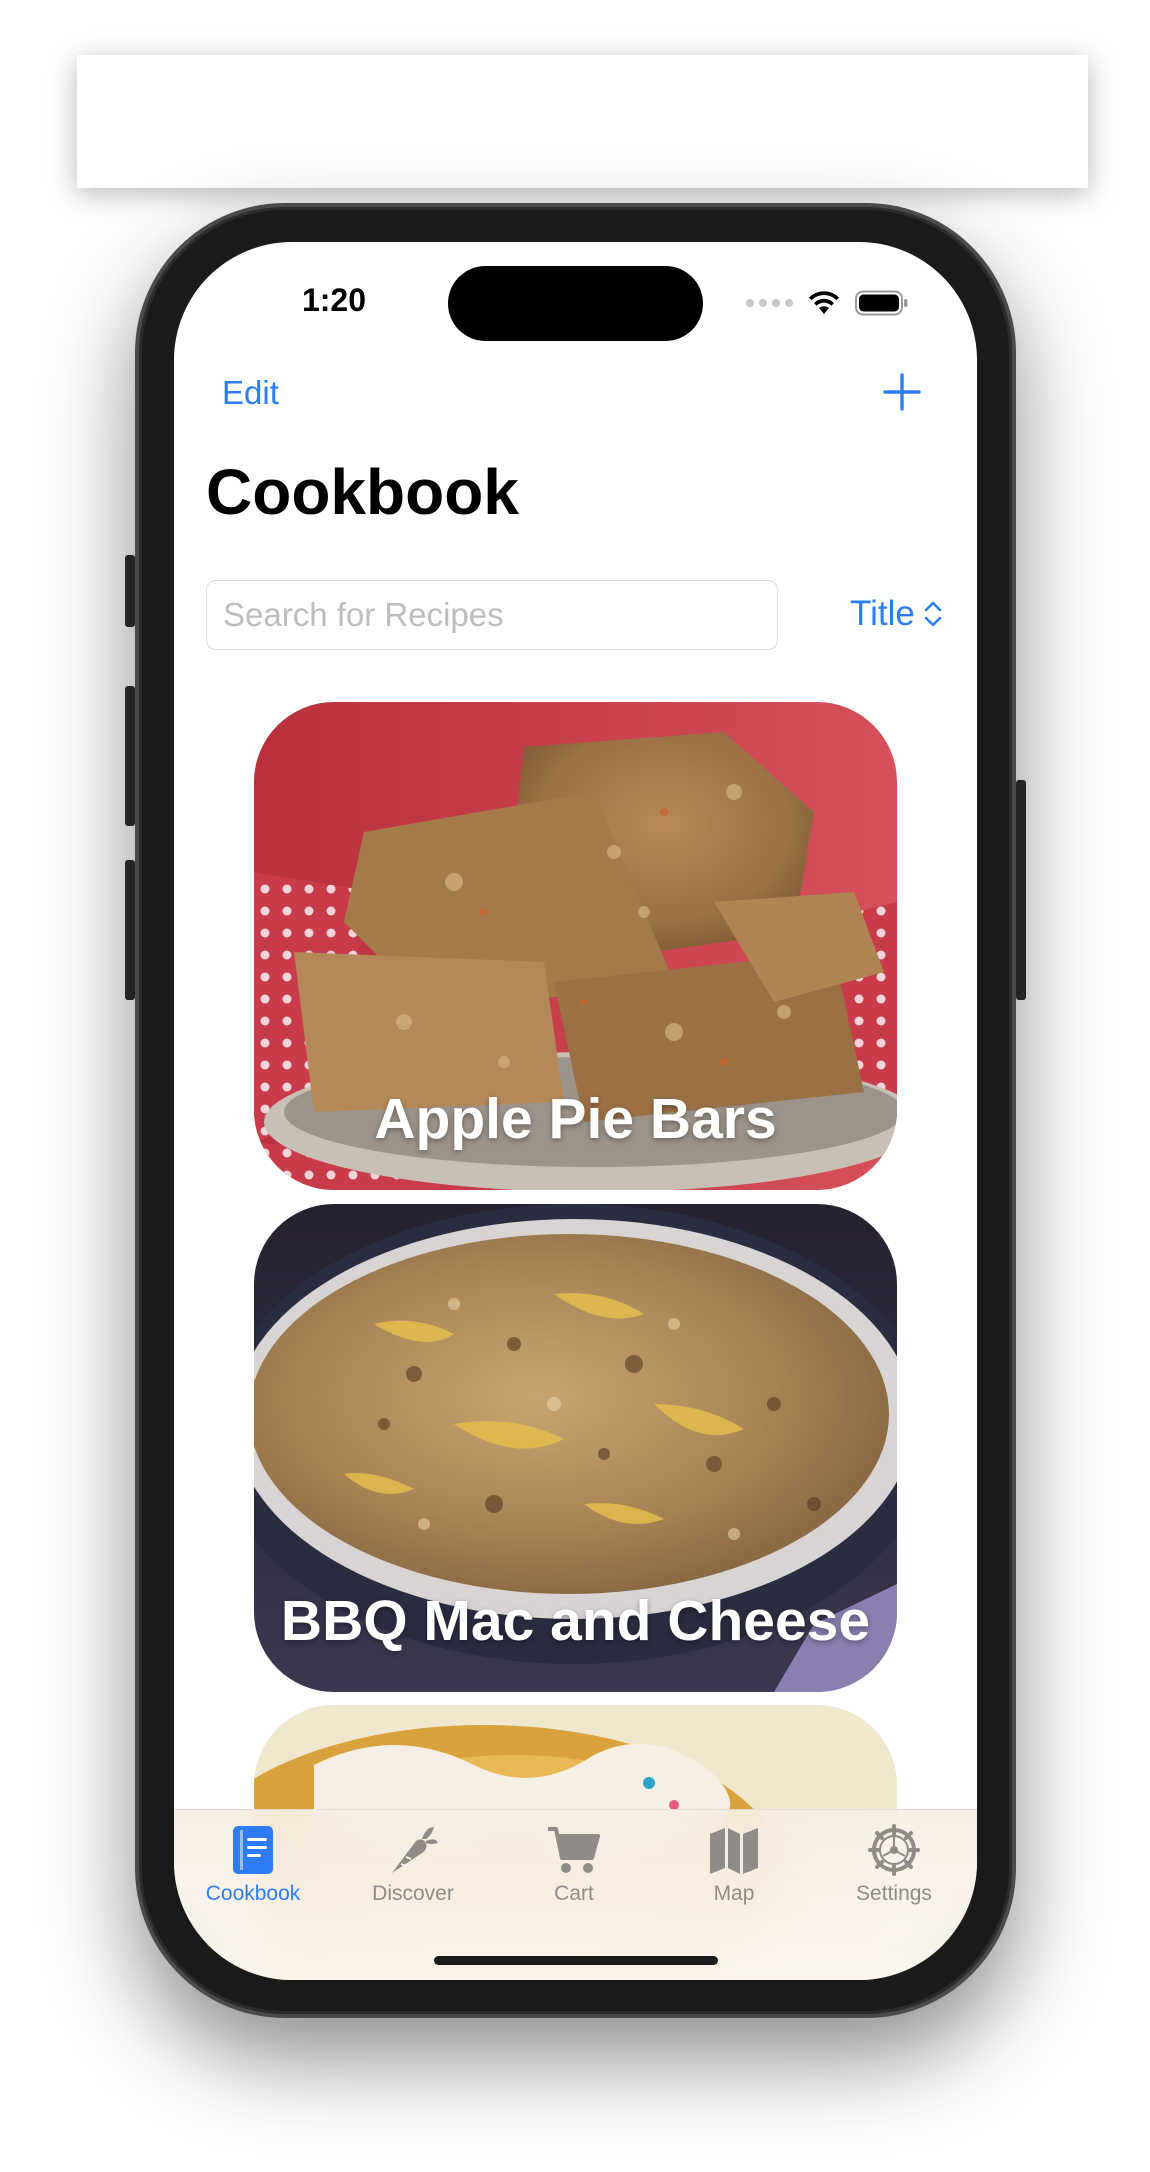 This screenshot has width=1150, height=2172. I want to click on battery-icon, so click(881, 303).